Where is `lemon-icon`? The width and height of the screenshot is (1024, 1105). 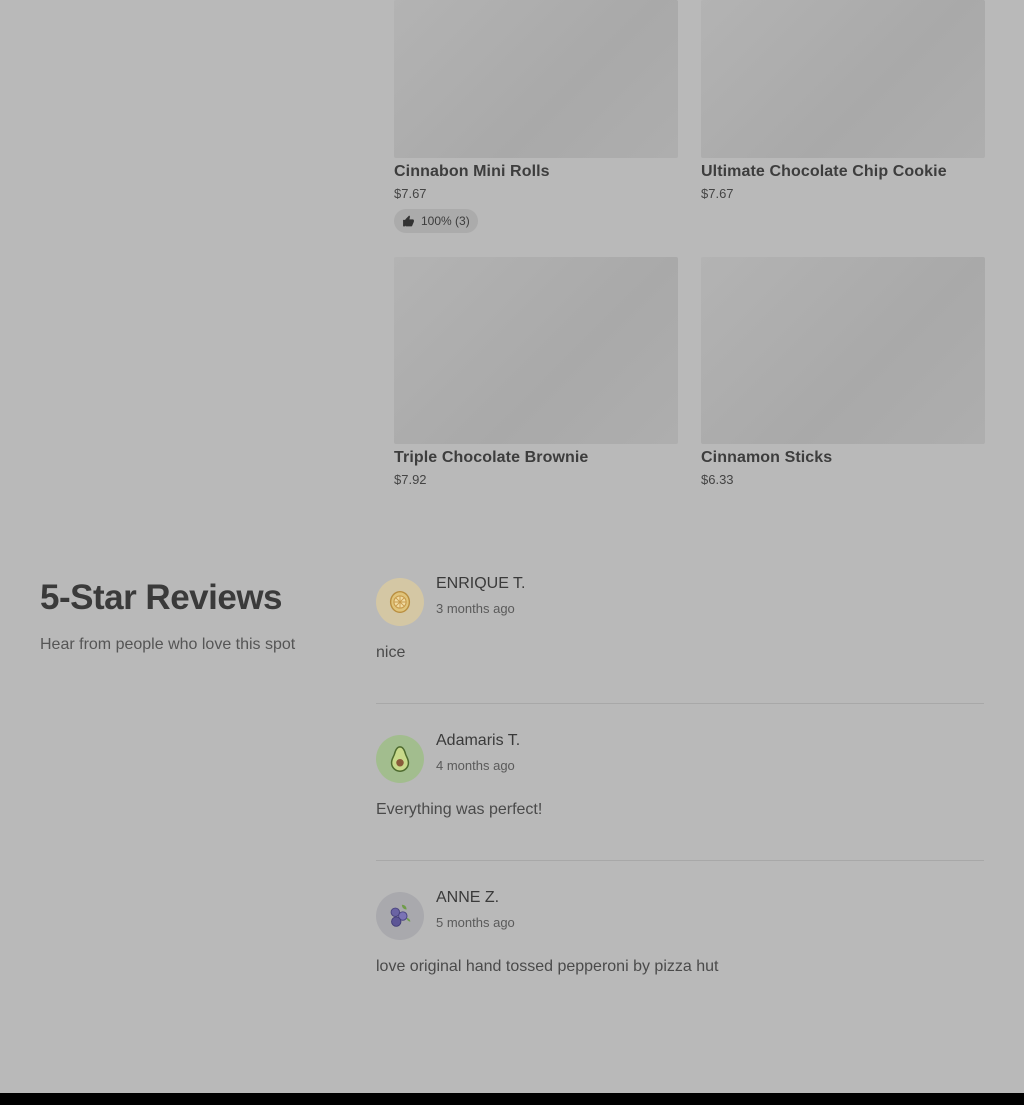 lemon-icon is located at coordinates (400, 602).